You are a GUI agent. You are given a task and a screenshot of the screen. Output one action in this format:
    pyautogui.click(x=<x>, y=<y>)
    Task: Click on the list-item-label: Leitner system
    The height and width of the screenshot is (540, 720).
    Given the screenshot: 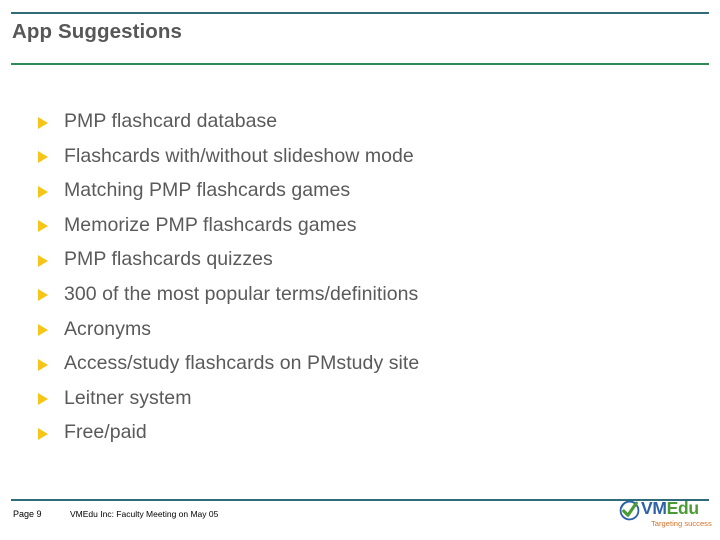 What is the action you would take?
    pyautogui.click(x=128, y=397)
    